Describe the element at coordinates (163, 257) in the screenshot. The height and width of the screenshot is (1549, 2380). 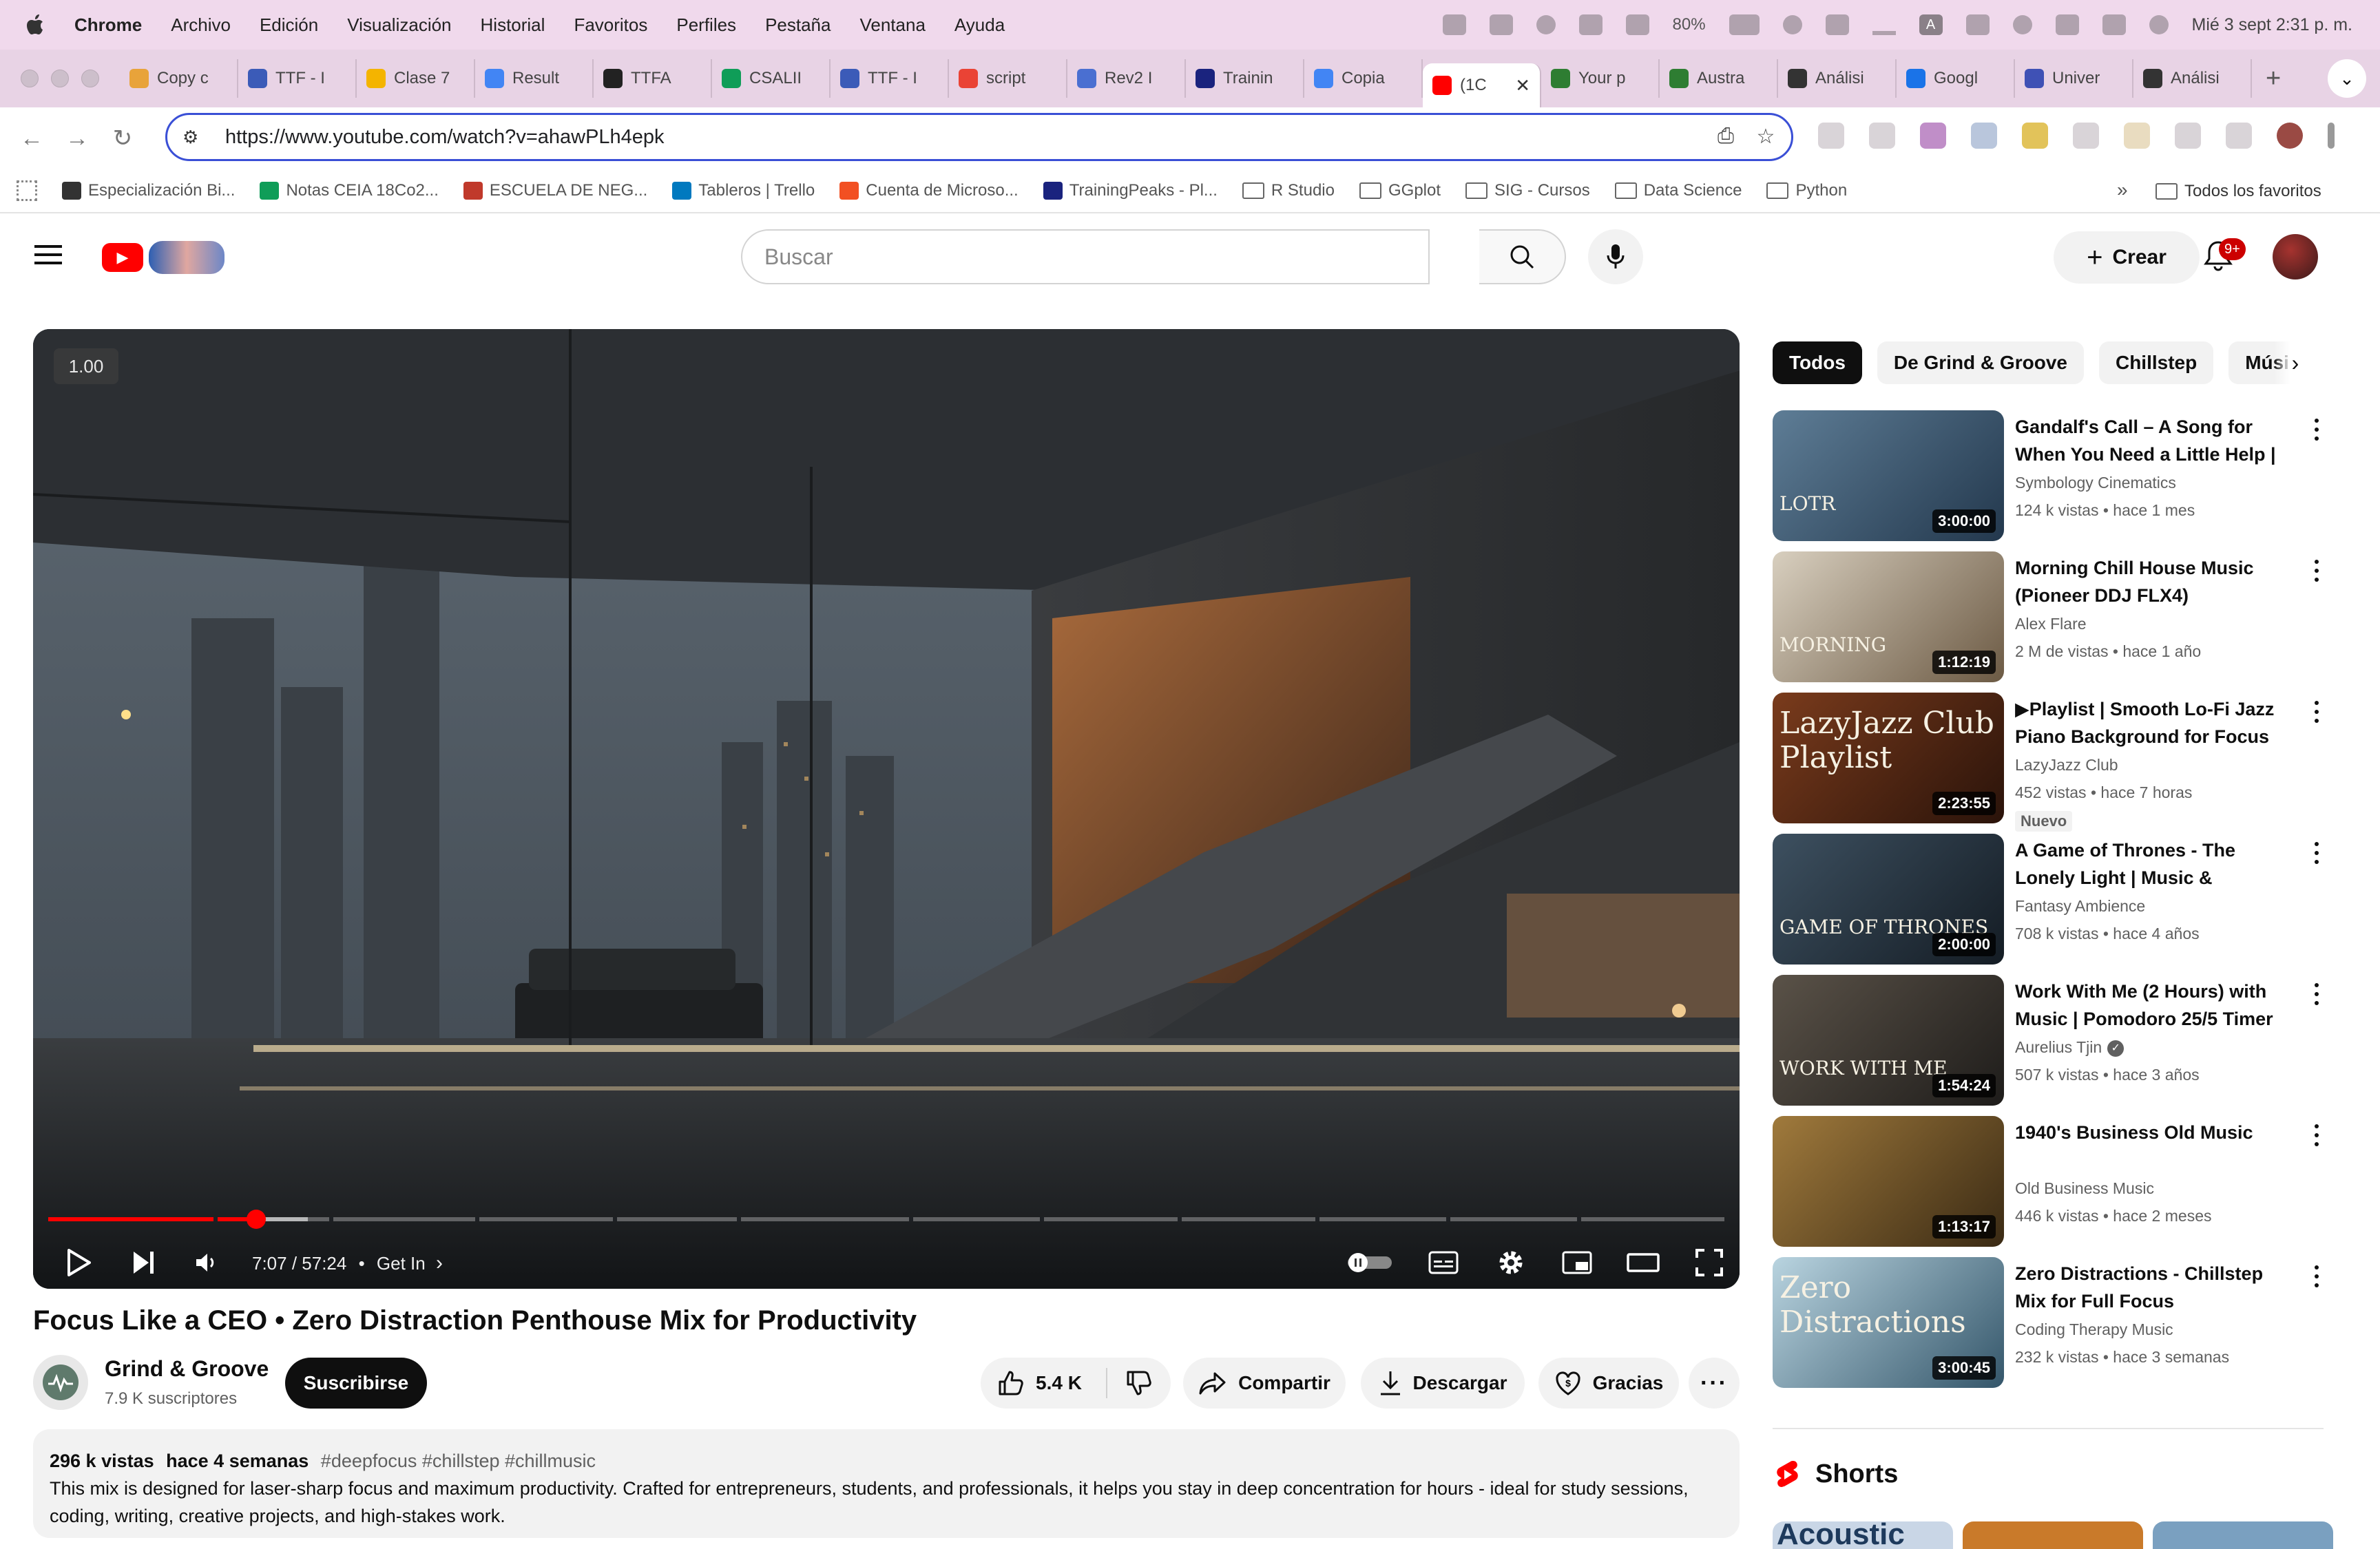
I see `youtube-logo: ▶` at that location.